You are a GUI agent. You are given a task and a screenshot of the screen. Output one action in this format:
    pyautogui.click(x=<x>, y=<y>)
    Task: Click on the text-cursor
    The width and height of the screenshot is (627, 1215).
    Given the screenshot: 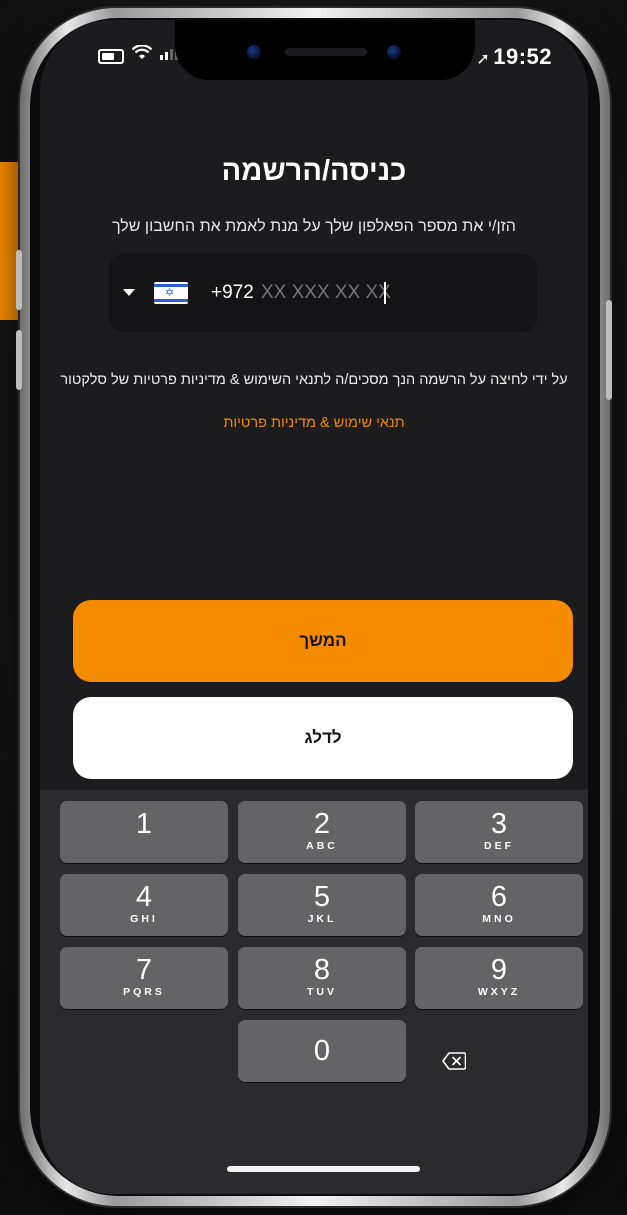 What is the action you would take?
    pyautogui.click(x=385, y=293)
    